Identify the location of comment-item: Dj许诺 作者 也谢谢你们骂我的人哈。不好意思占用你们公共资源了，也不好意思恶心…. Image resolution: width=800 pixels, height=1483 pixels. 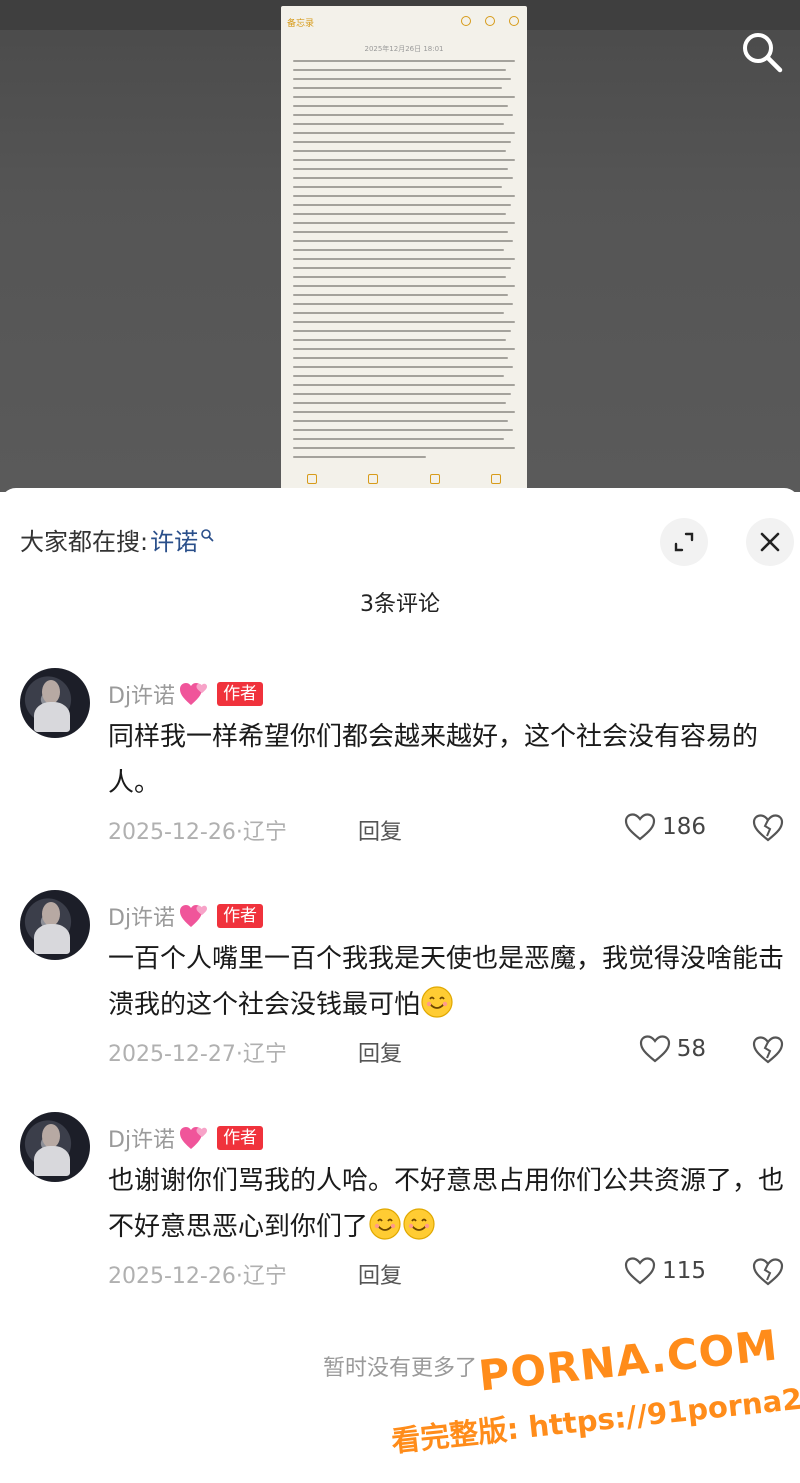
(400, 1212).